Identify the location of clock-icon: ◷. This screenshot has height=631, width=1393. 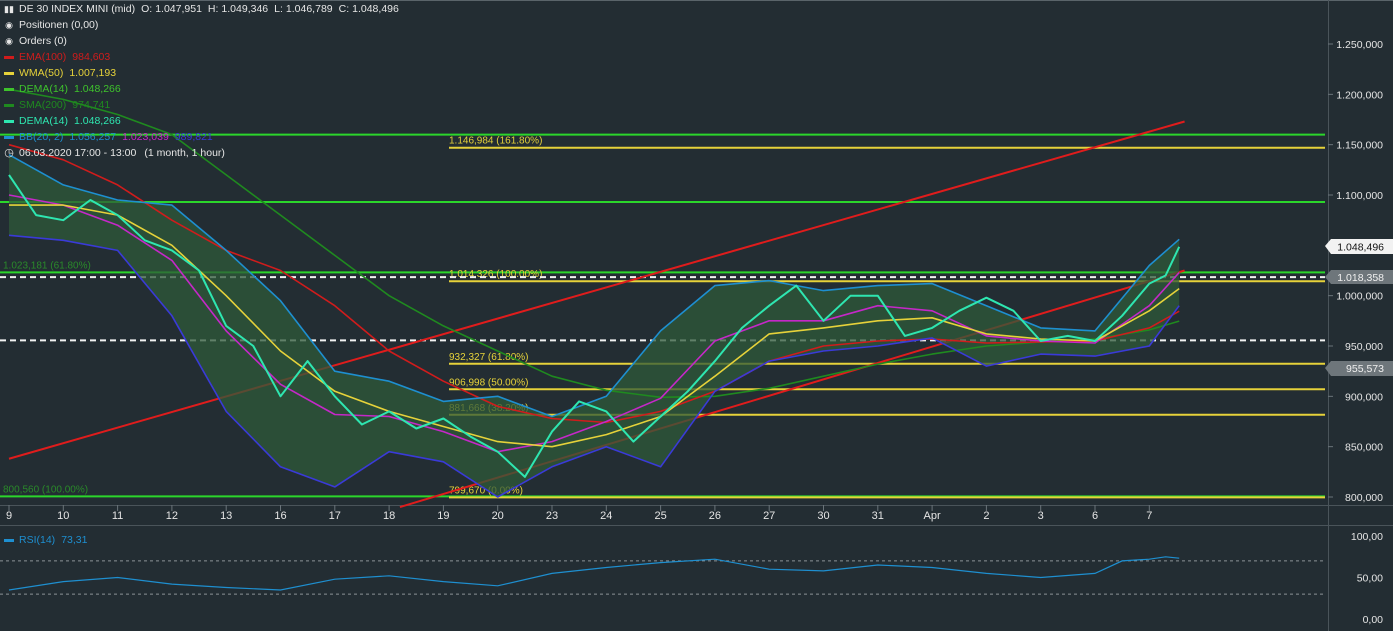
(9, 153).